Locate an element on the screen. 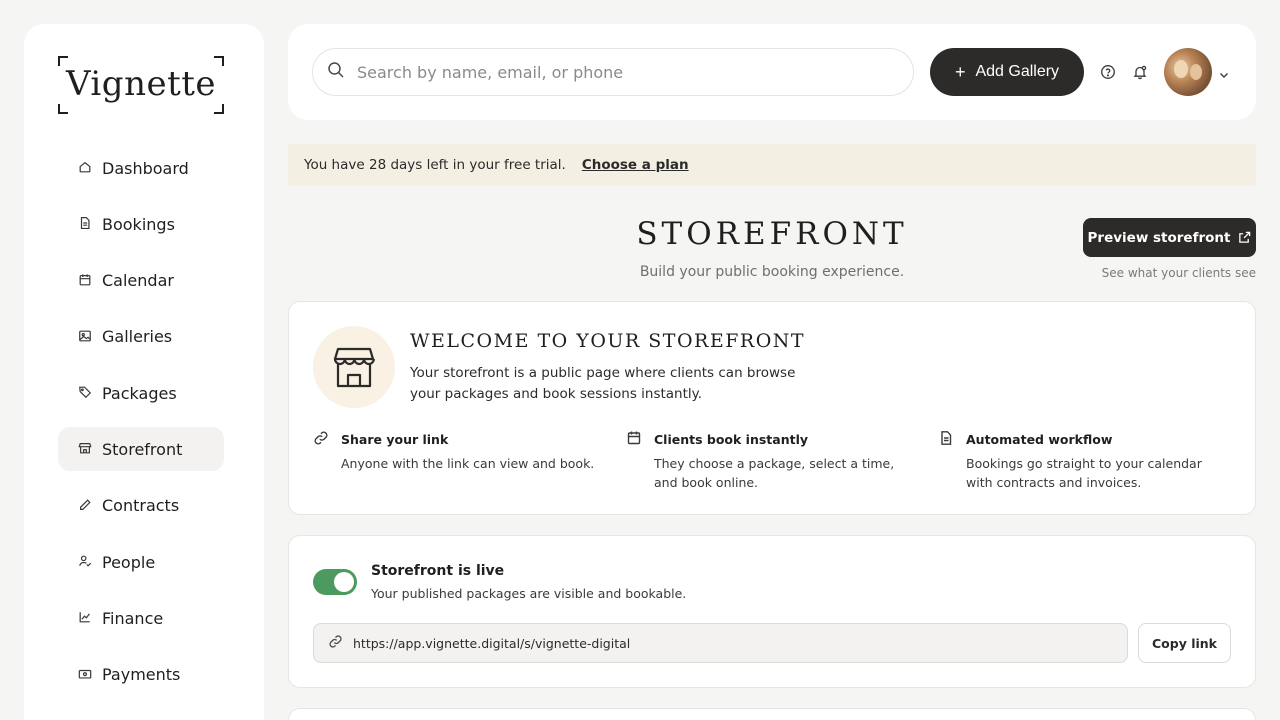 This screenshot has width=1280, height=720. search-icon is located at coordinates (342, 72).